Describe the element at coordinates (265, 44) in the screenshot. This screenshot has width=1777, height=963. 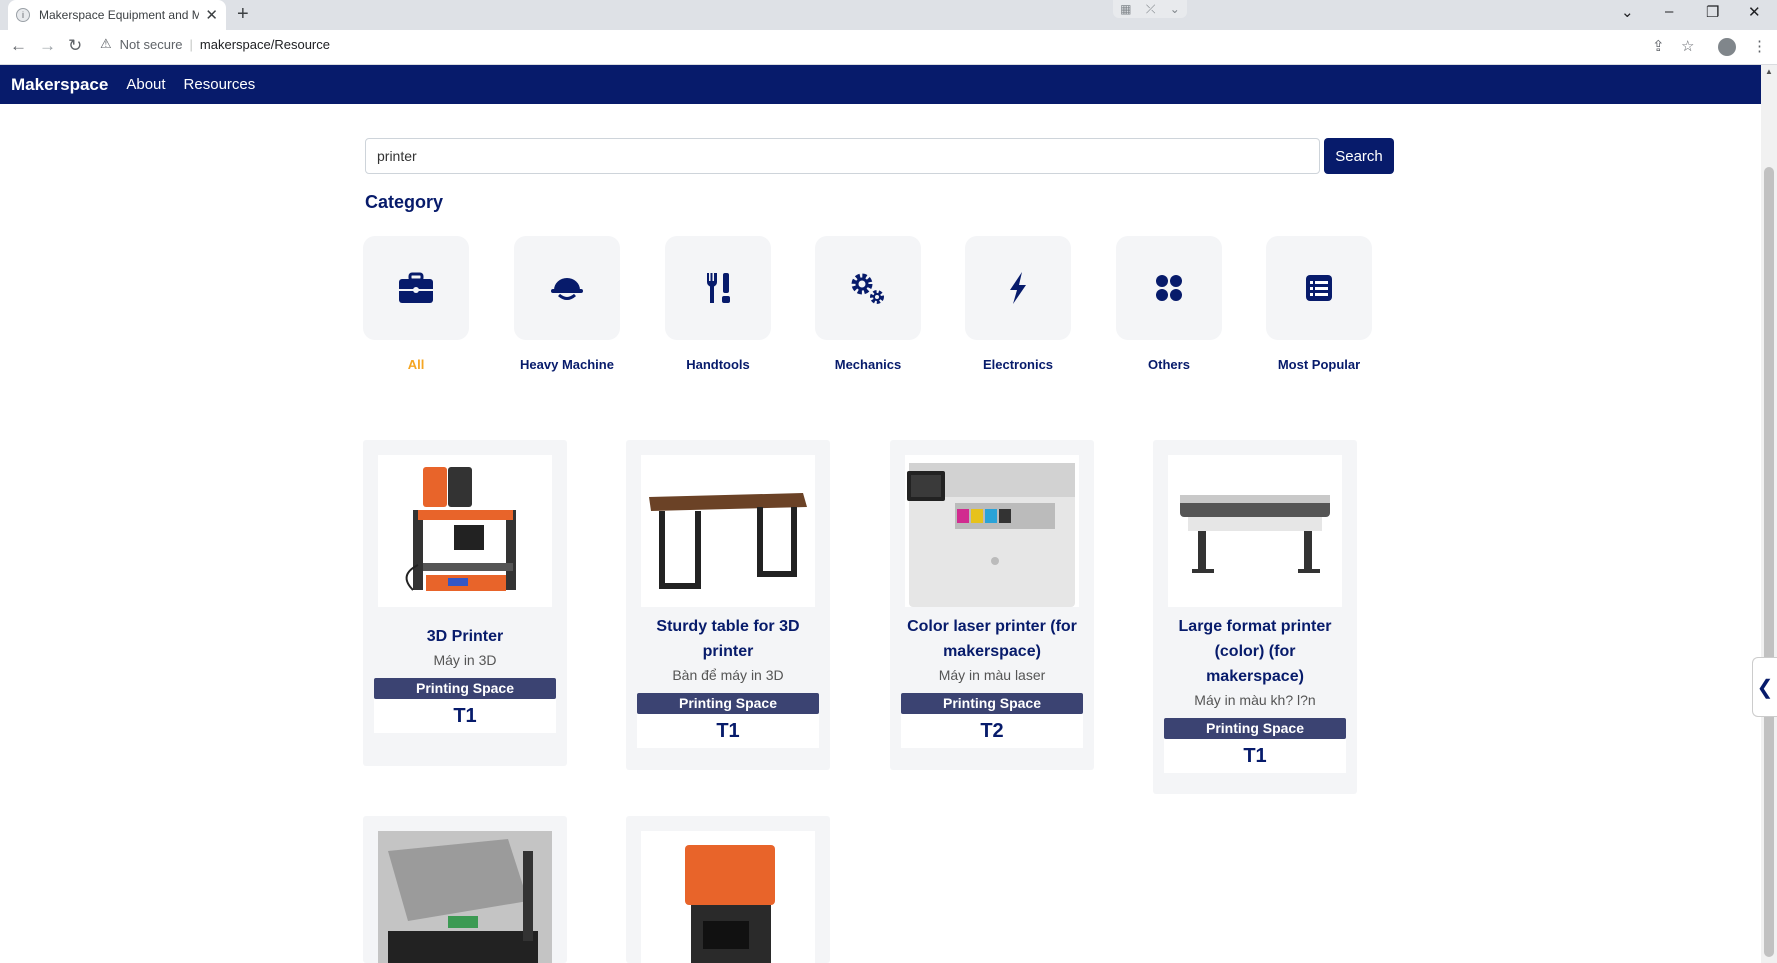
I see `url-text: makerspace/Resource` at that location.